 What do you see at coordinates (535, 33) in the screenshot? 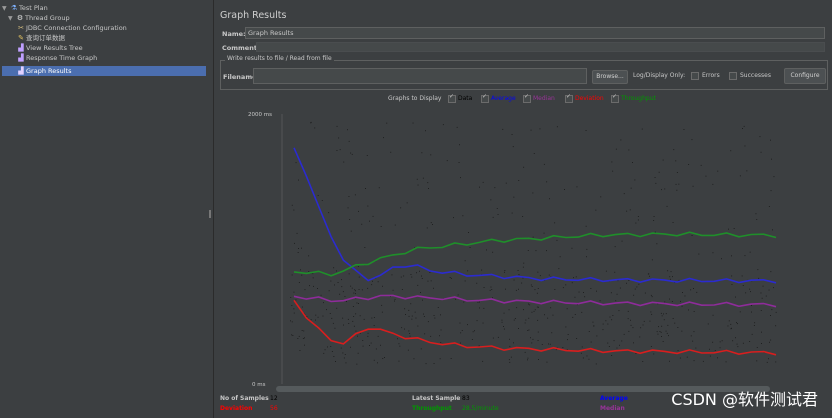
I see `name-field: Graph Results` at bounding box center [535, 33].